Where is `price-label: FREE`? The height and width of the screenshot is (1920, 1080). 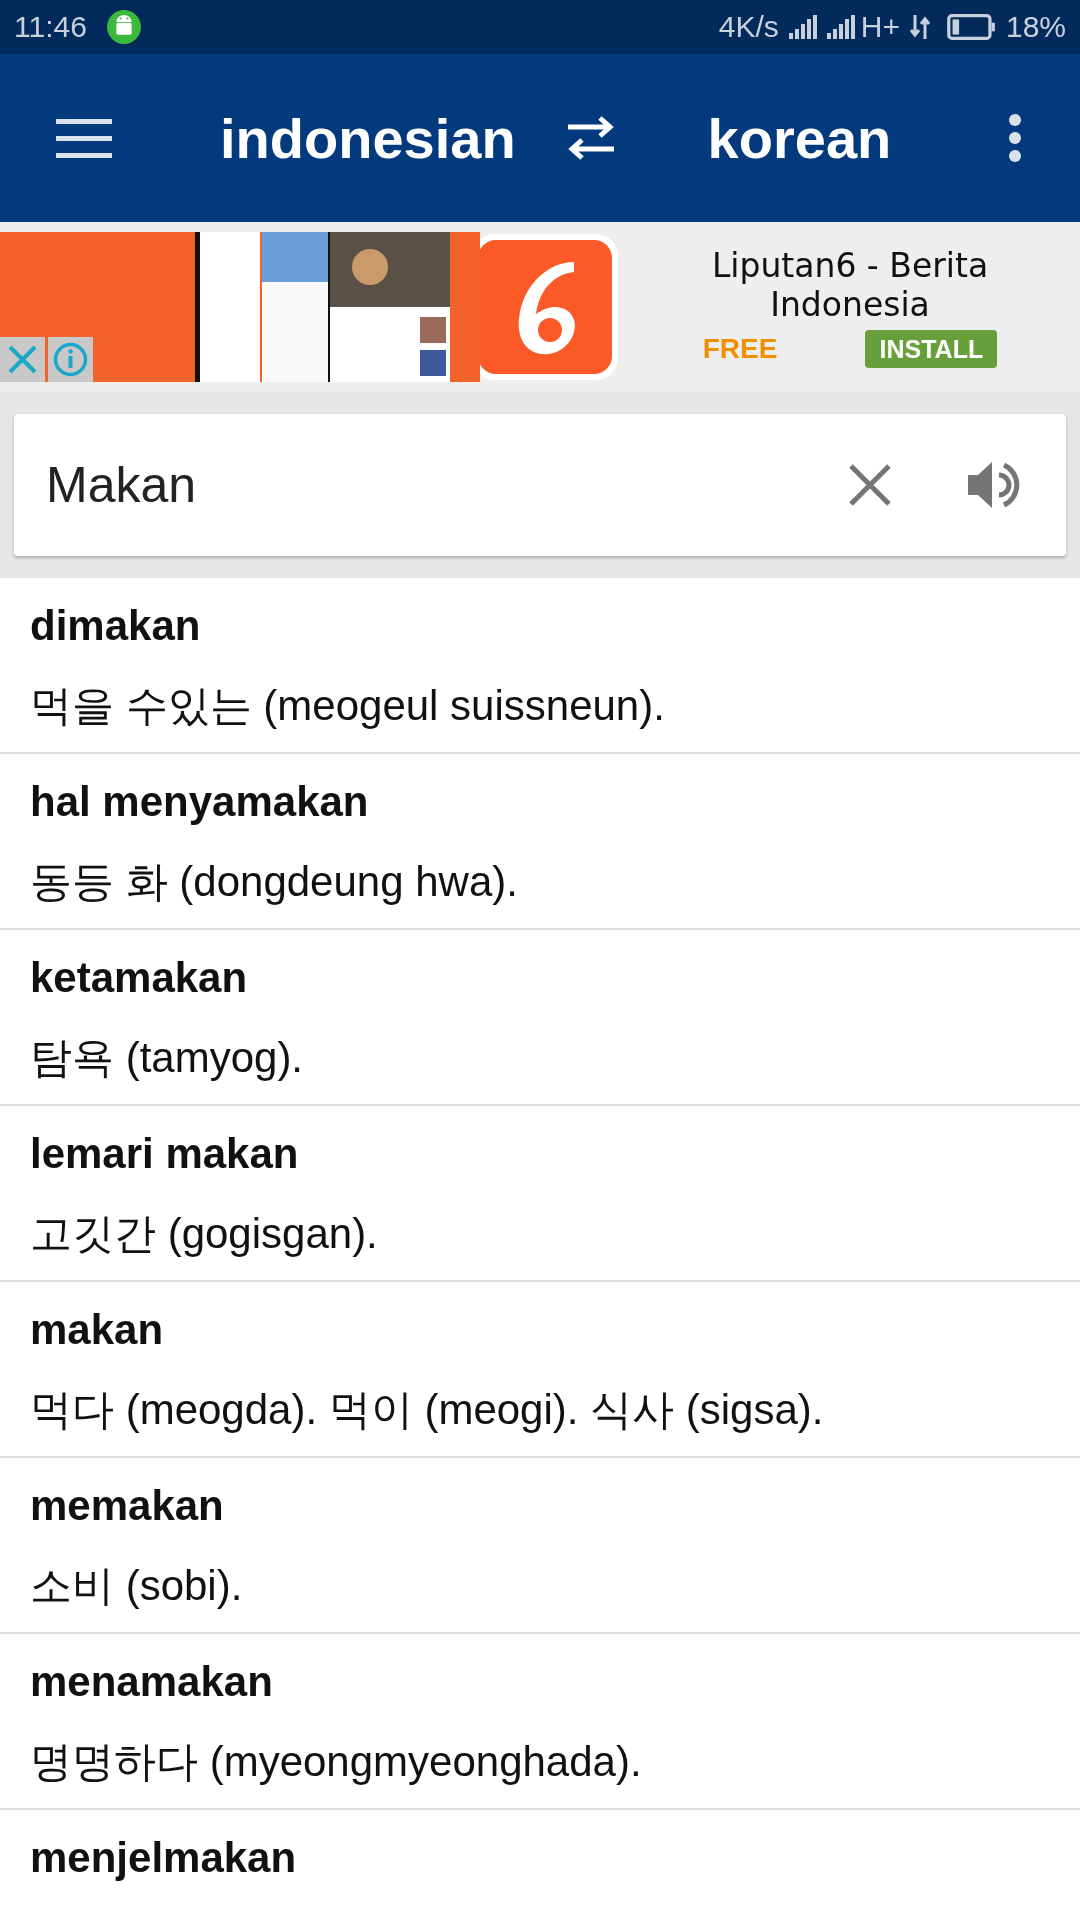
price-label: FREE is located at coordinates (740, 349).